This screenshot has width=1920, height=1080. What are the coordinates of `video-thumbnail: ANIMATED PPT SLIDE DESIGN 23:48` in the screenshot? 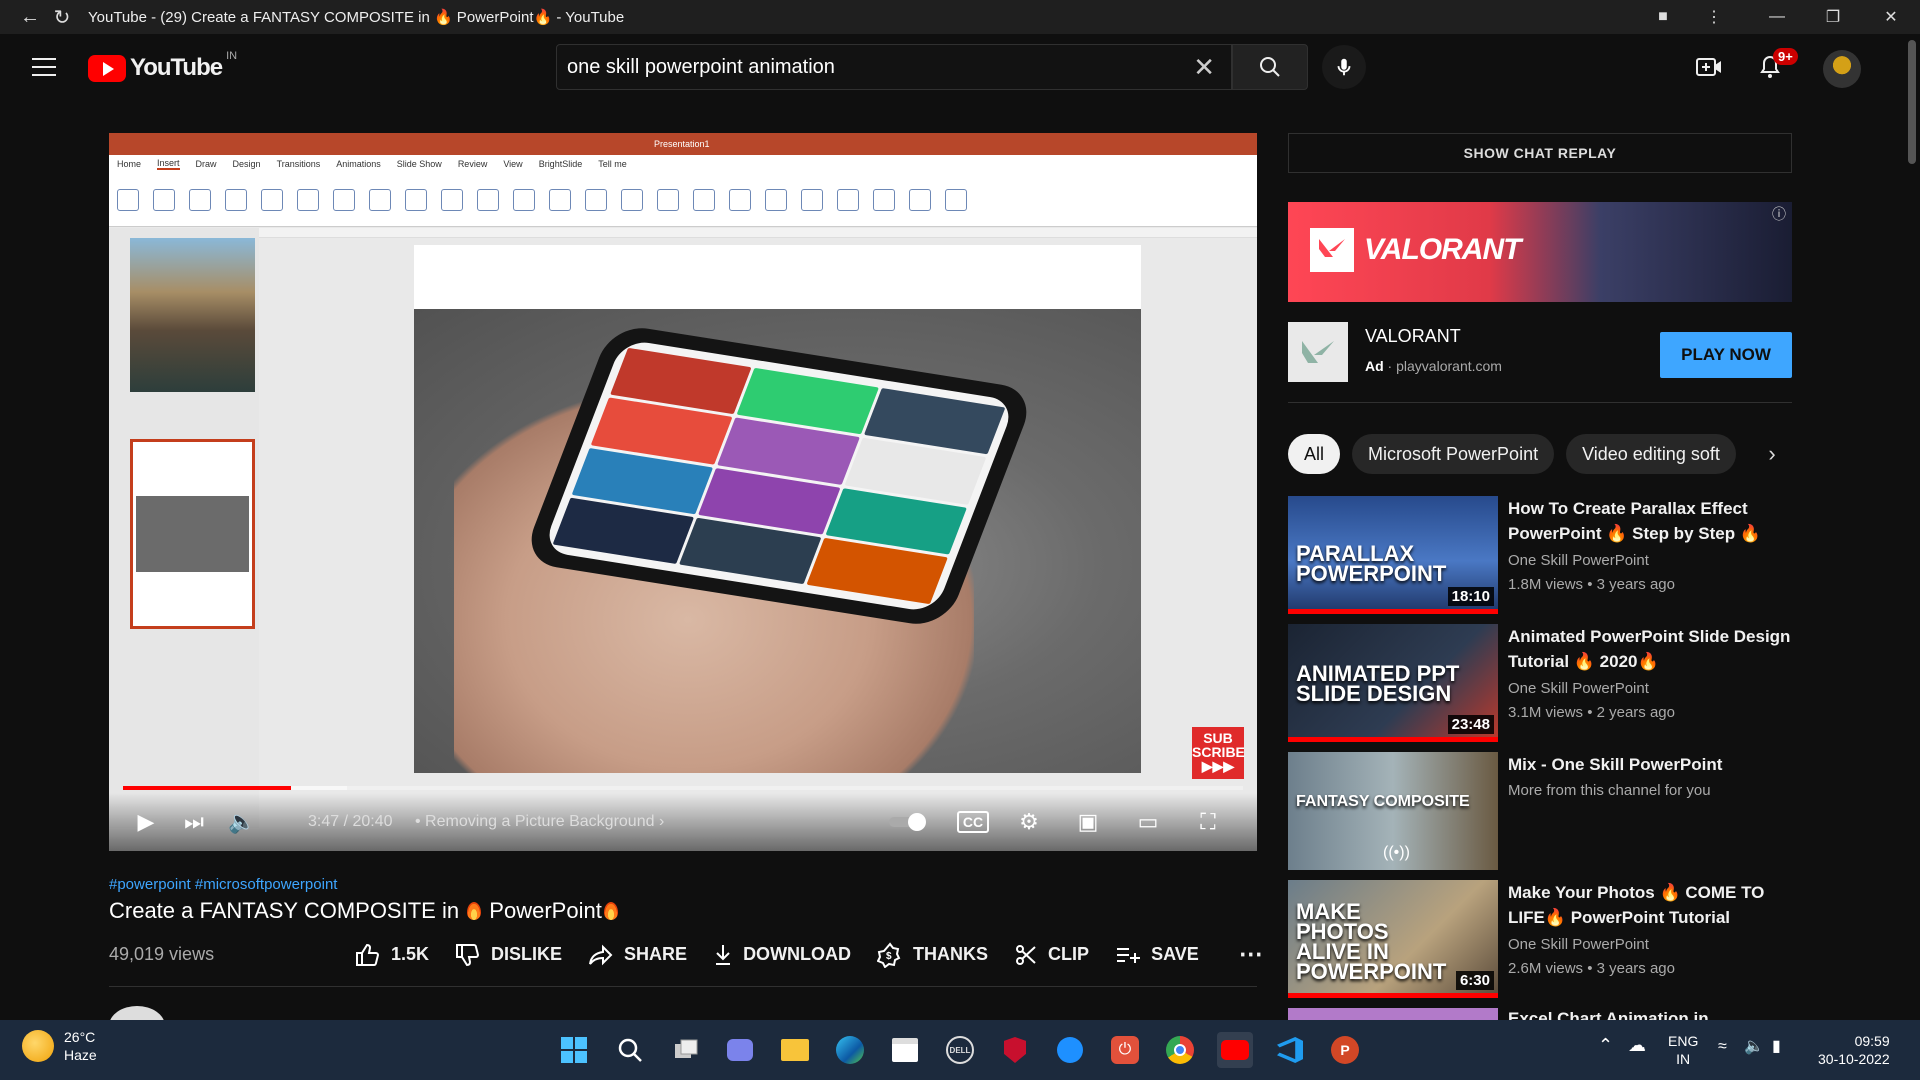 It's located at (1393, 683).